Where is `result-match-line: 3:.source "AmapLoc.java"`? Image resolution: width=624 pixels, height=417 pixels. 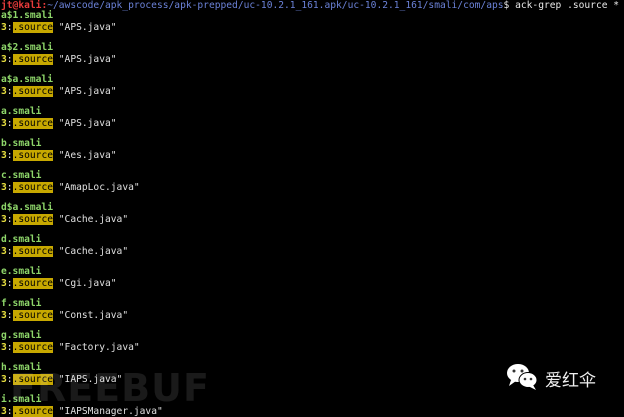
result-match-line: 3:.source "AmapLoc.java" is located at coordinates (201, 187).